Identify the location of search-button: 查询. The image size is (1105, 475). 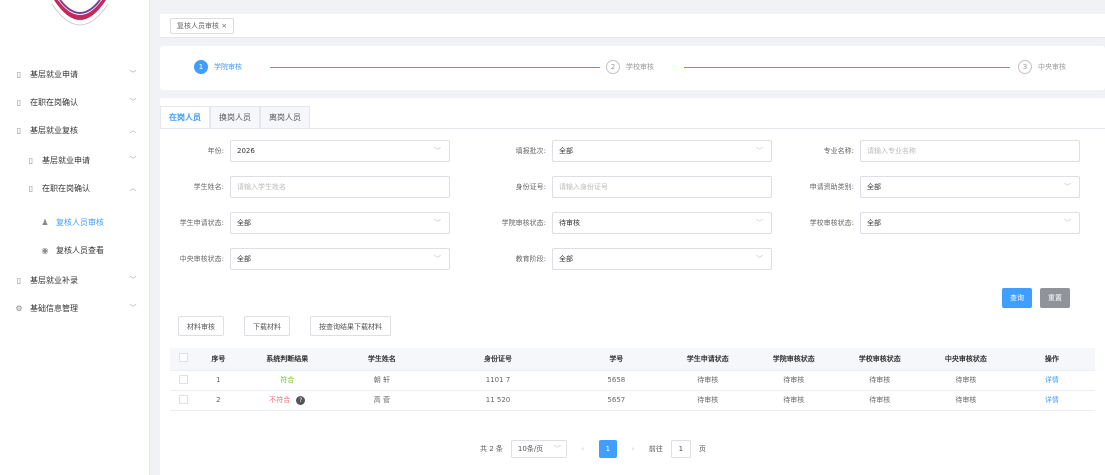
(1017, 298).